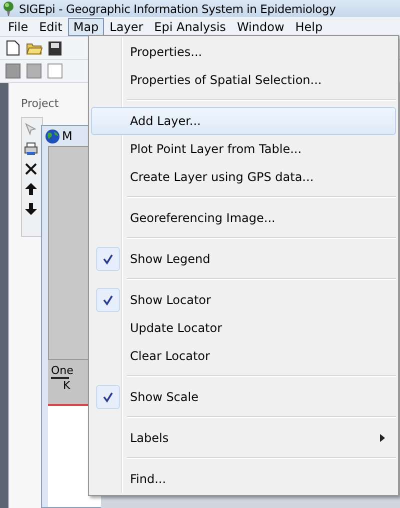 This screenshot has height=508, width=400. Describe the element at coordinates (52, 136) in the screenshot. I see `globe-icon` at that location.